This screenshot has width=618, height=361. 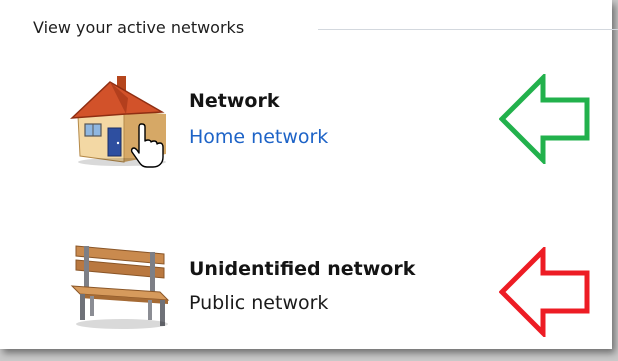 What do you see at coordinates (302, 269) in the screenshot?
I see `network-name: Unidentified network` at bounding box center [302, 269].